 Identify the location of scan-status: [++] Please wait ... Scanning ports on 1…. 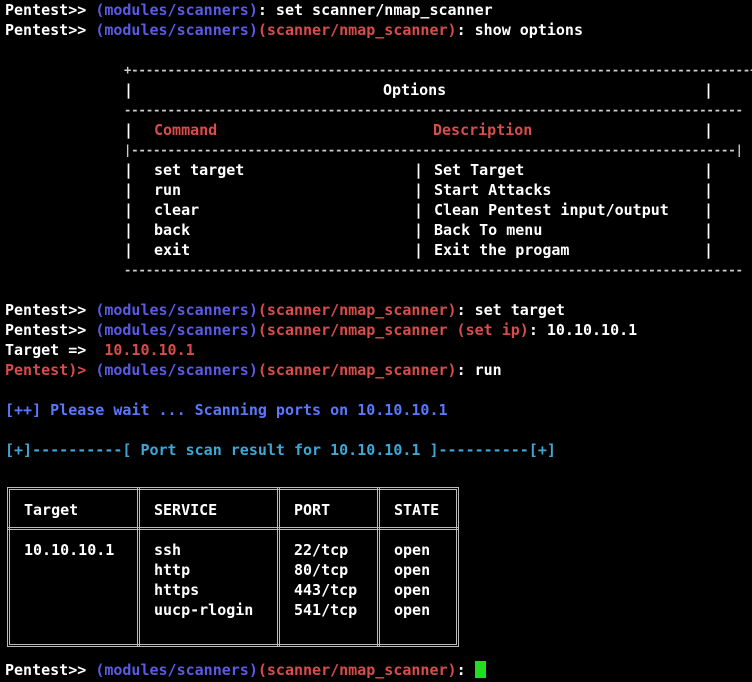
(226, 410).